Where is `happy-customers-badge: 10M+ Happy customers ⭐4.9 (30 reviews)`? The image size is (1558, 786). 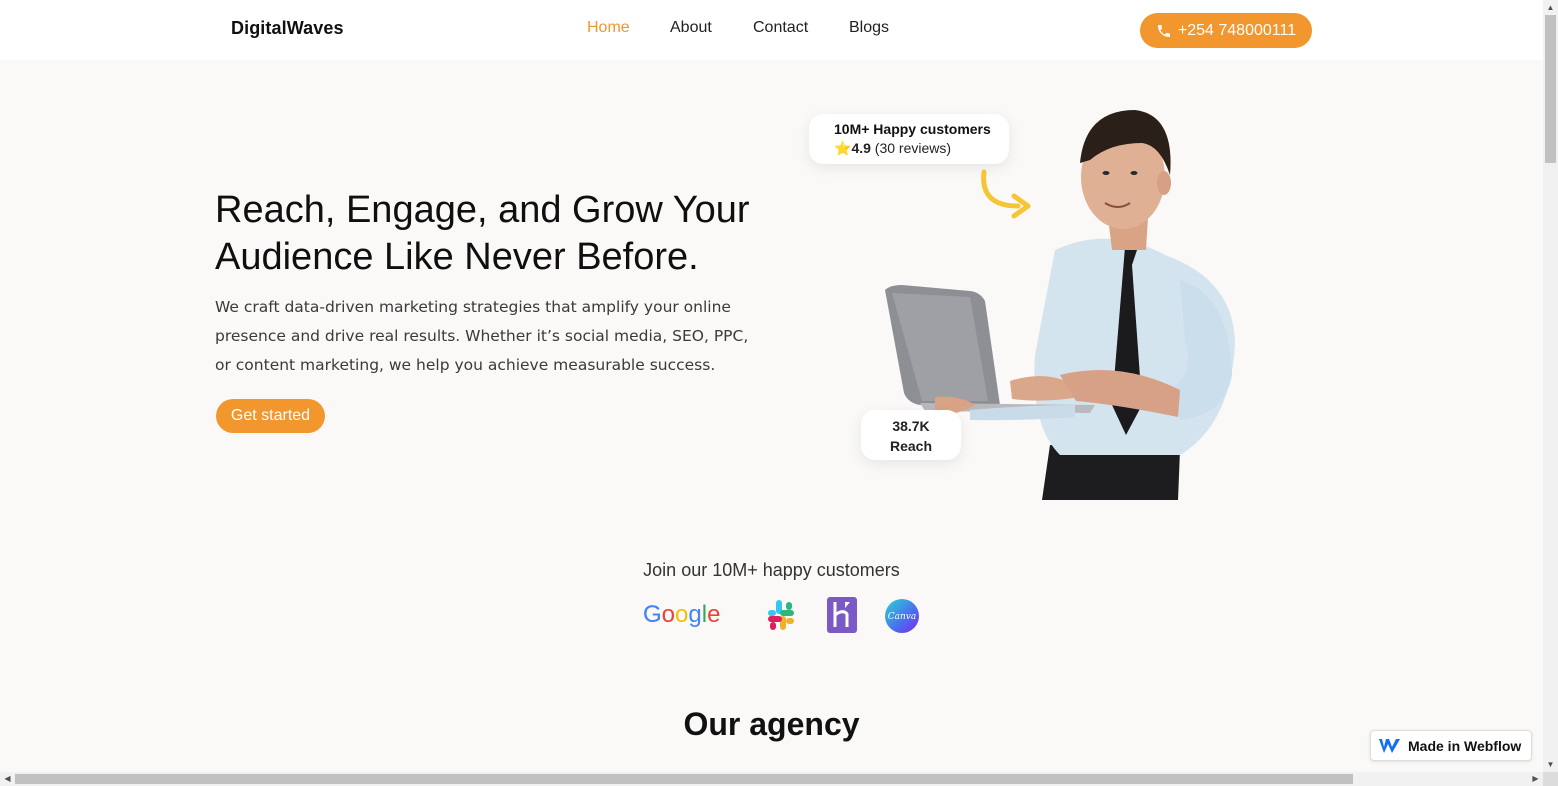 happy-customers-badge: 10M+ Happy customers ⭐4.9 (30 reviews) is located at coordinates (909, 139).